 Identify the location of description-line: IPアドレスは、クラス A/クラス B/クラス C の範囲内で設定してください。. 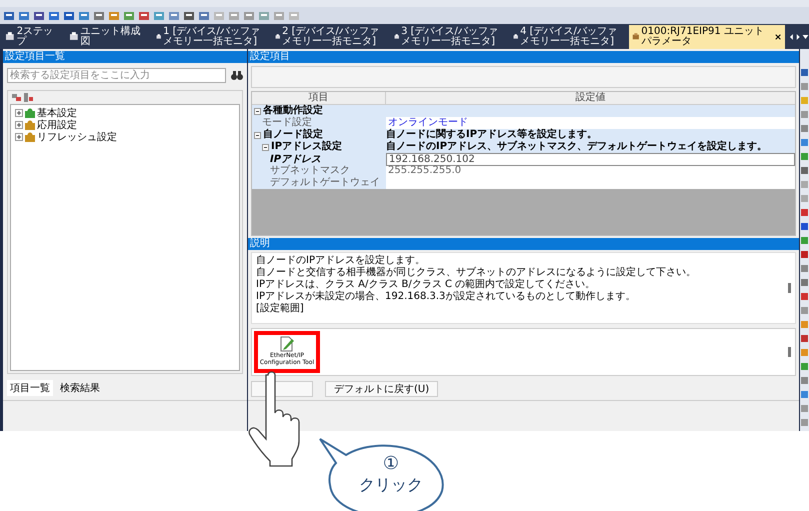
(426, 284).